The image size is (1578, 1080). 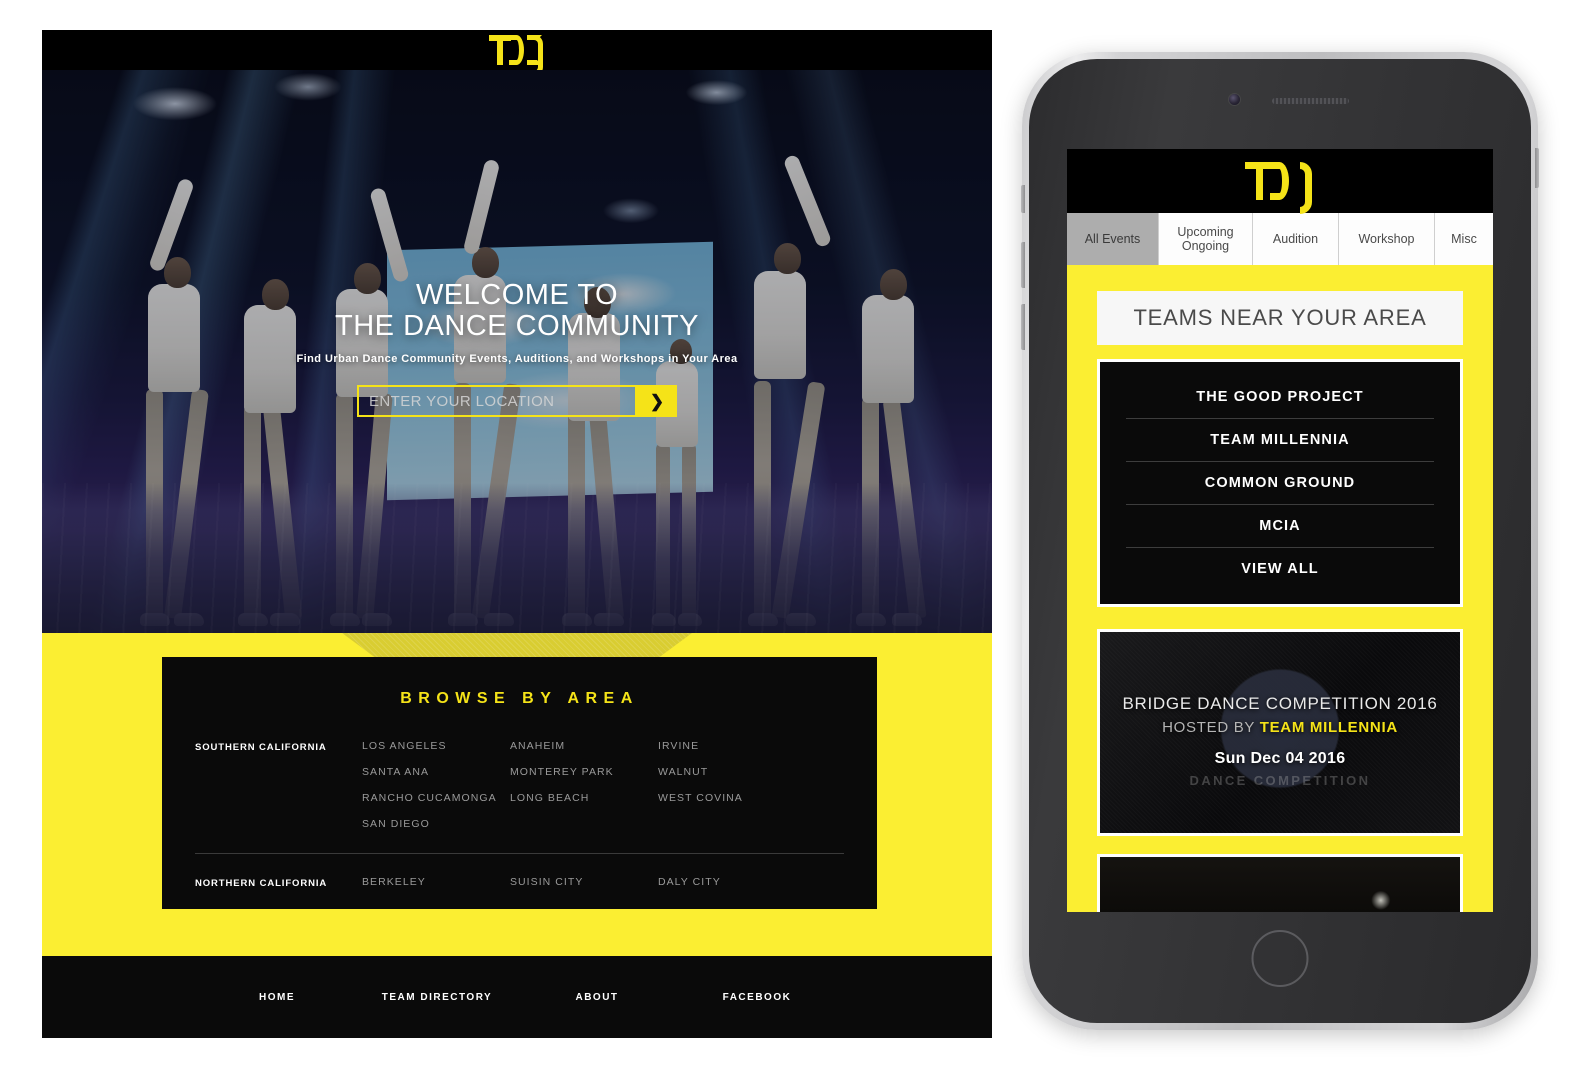 I want to click on team-list-item: MCIA, so click(x=1280, y=526).